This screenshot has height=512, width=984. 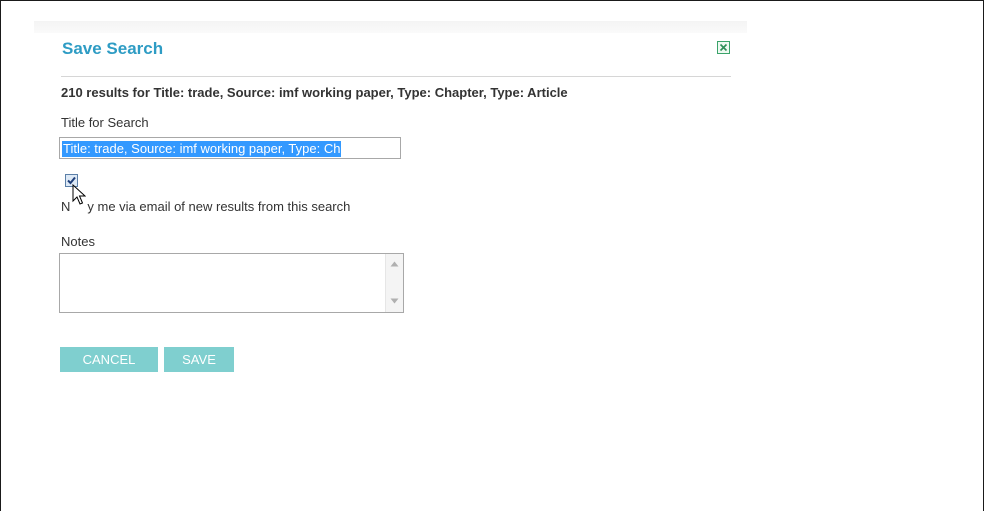 What do you see at coordinates (109, 359) in the screenshot?
I see `cancel-button: CANCEL` at bounding box center [109, 359].